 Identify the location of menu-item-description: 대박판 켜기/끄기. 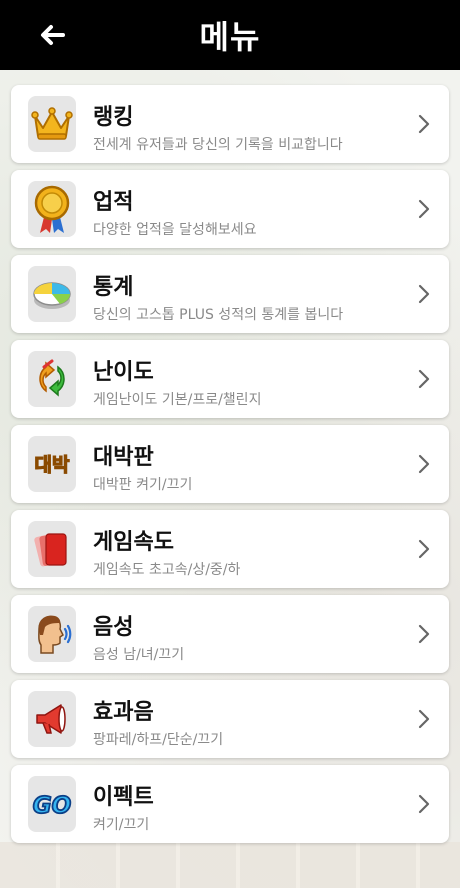
(143, 485).